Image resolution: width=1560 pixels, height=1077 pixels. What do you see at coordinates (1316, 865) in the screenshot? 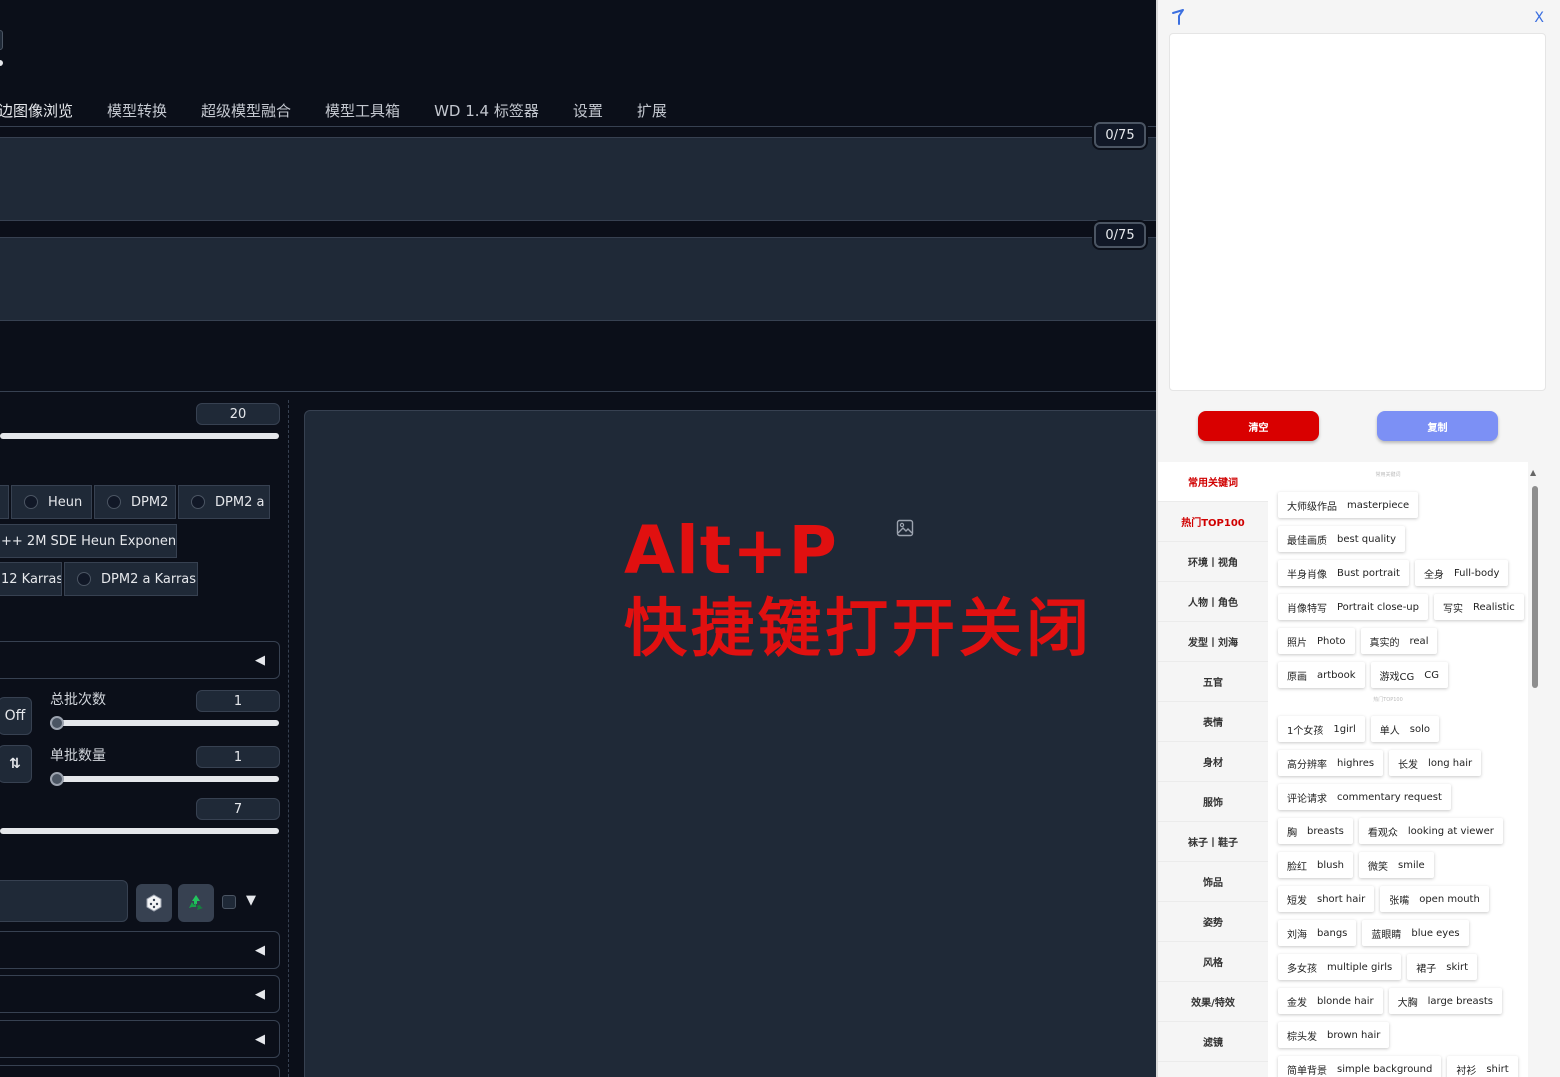
I see `keyword-tag: 脸红 blush` at bounding box center [1316, 865].